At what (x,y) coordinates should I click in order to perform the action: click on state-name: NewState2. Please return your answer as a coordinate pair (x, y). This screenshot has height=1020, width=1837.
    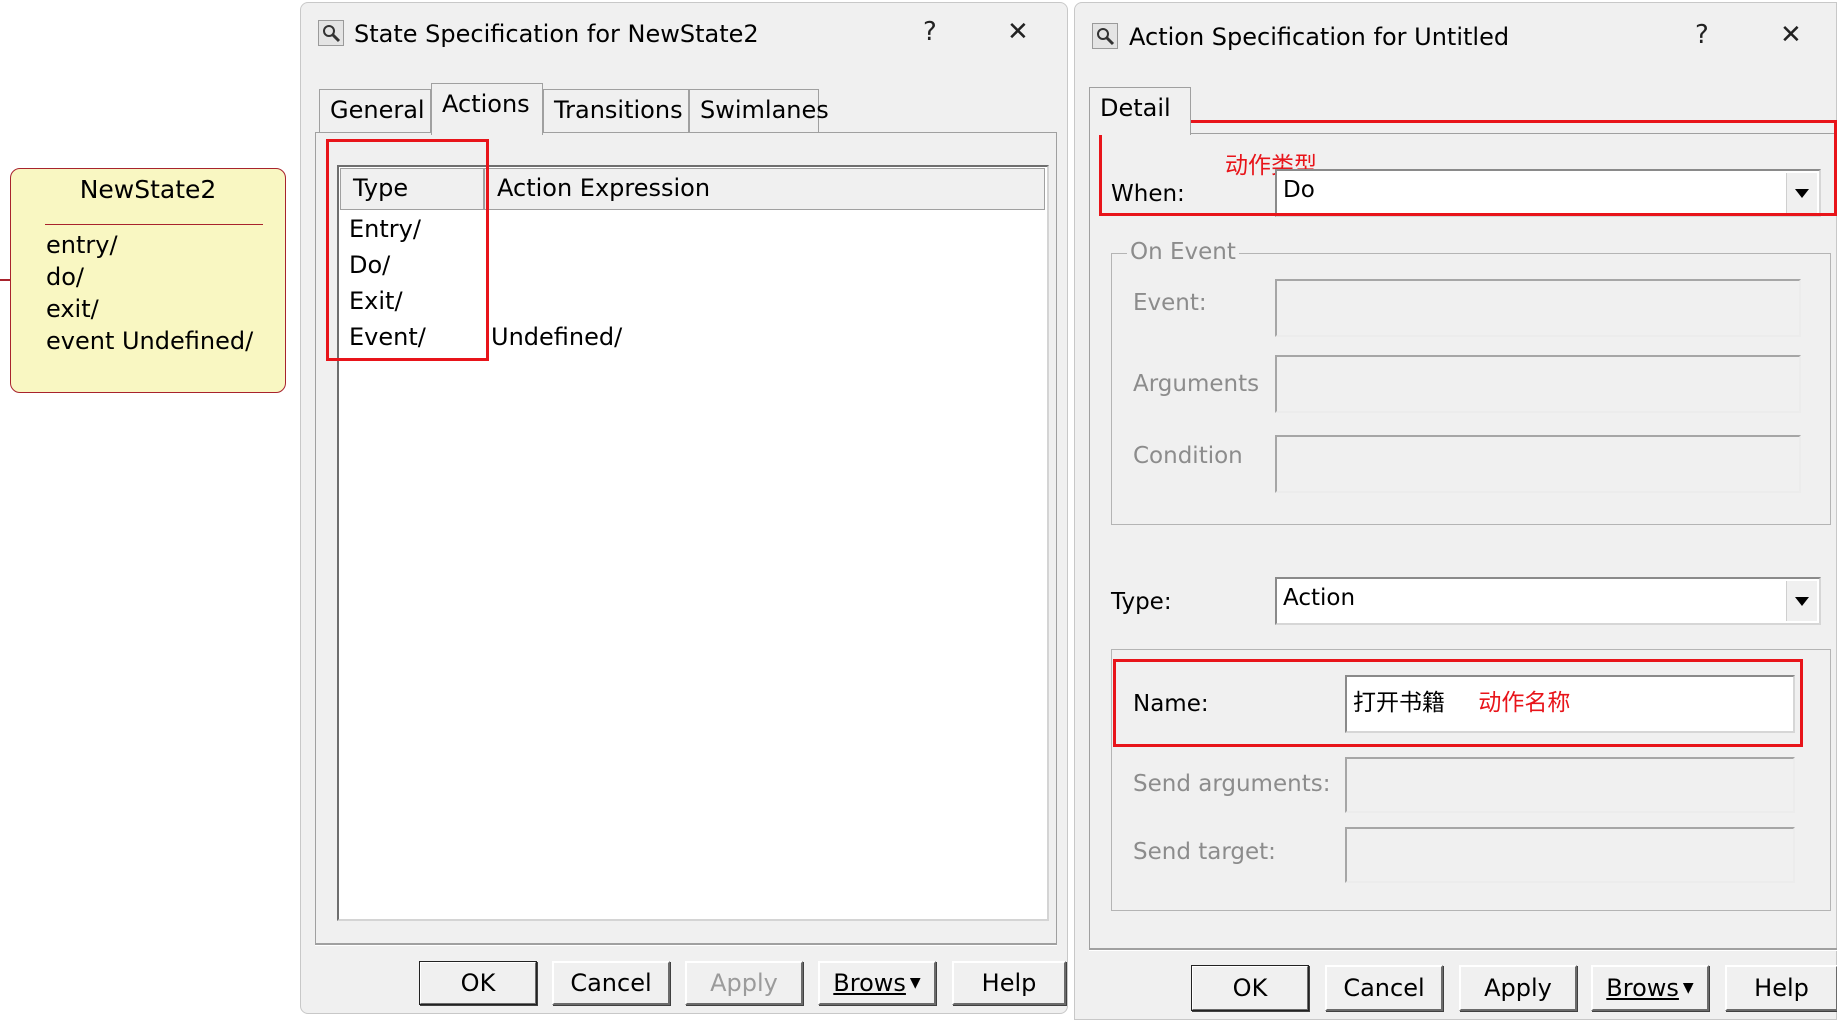
    Looking at the image, I should click on (148, 189).